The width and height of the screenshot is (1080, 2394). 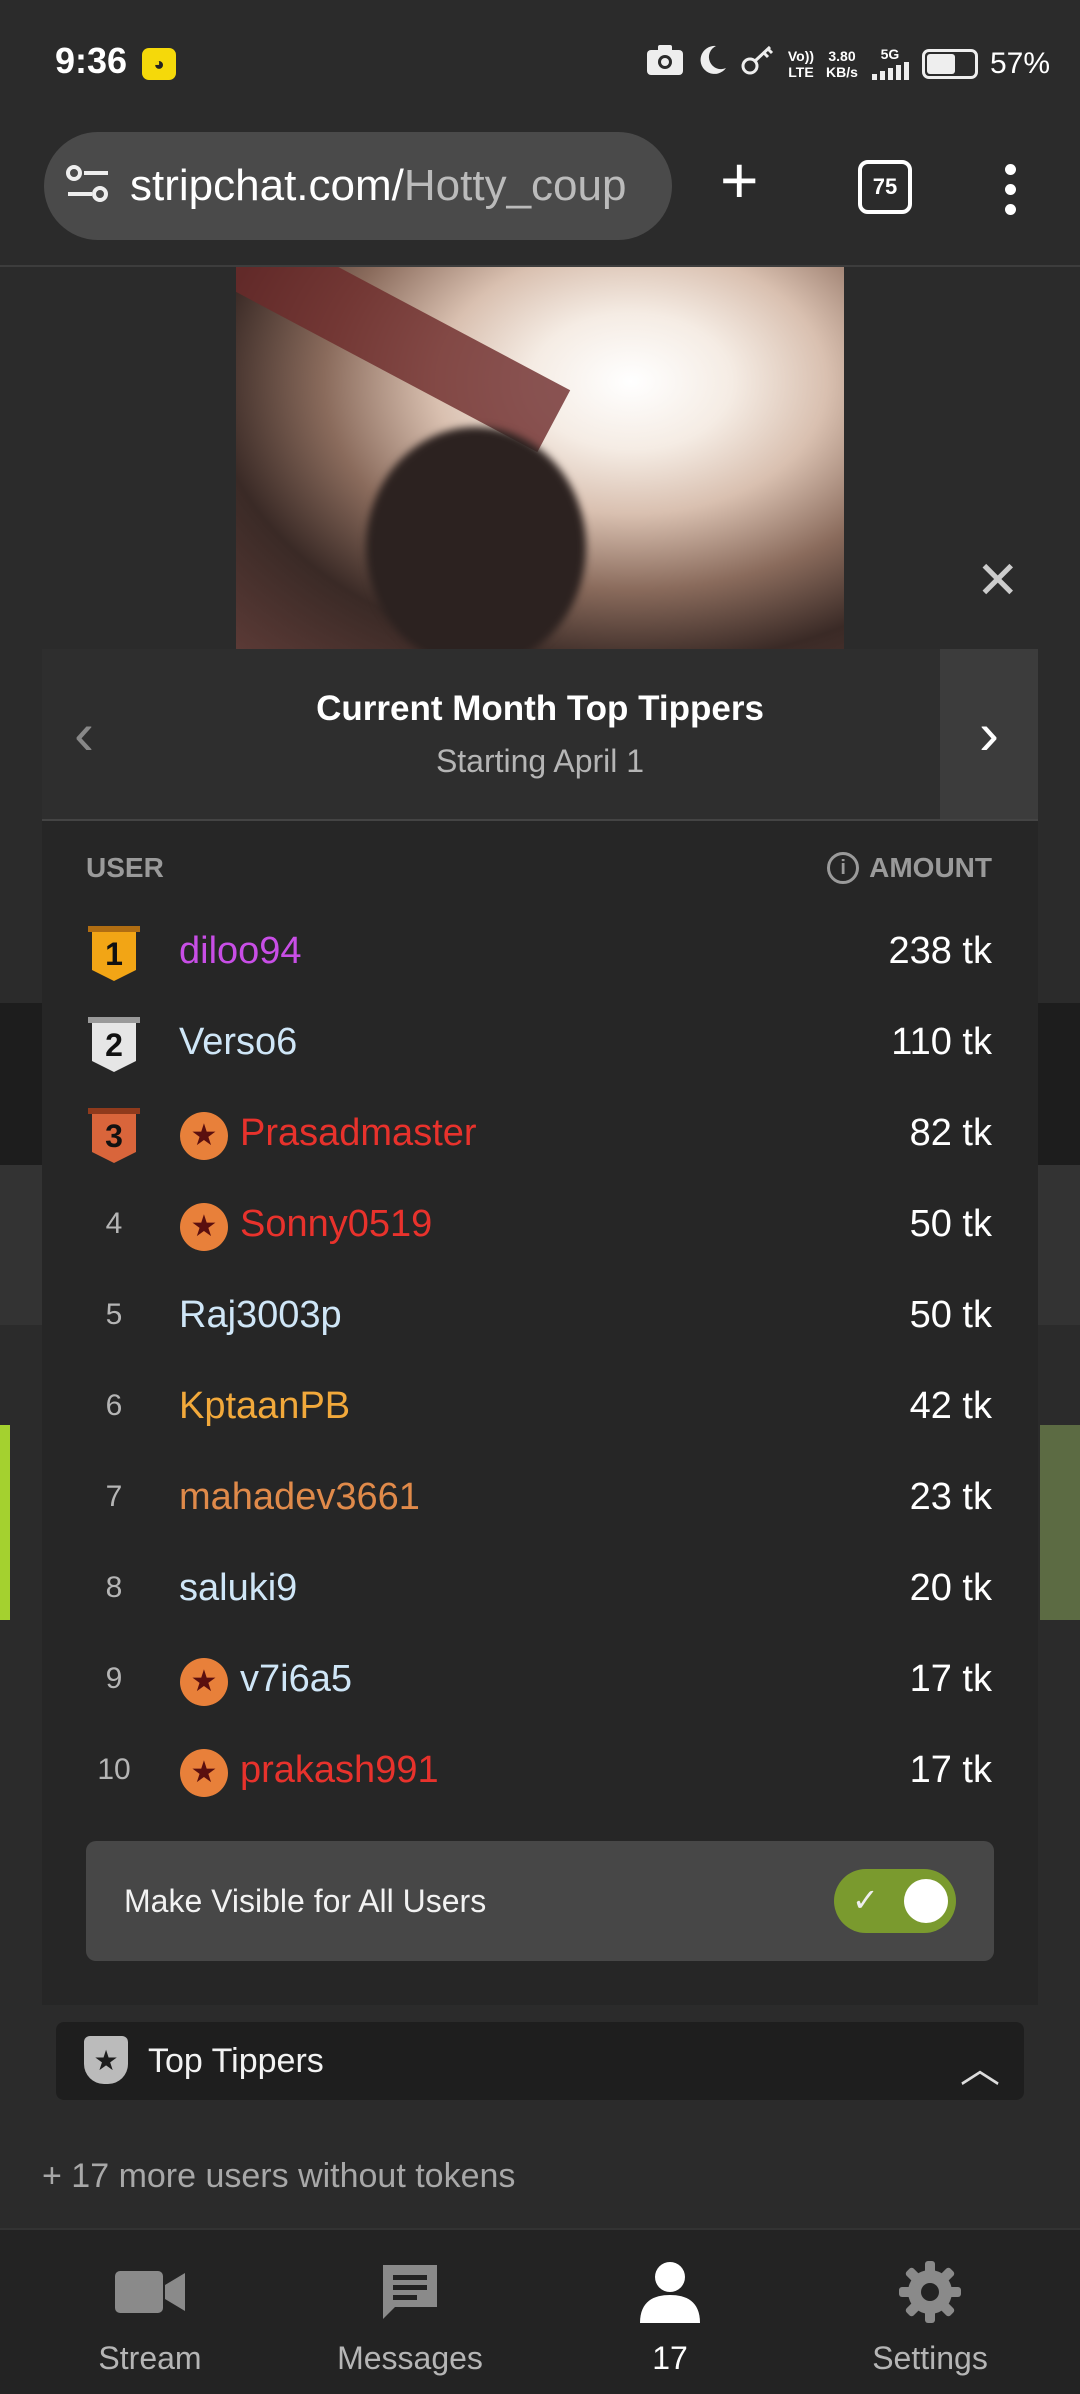 What do you see at coordinates (305, 1901) in the screenshot?
I see `visibility-label: Make Visible for All Users` at bounding box center [305, 1901].